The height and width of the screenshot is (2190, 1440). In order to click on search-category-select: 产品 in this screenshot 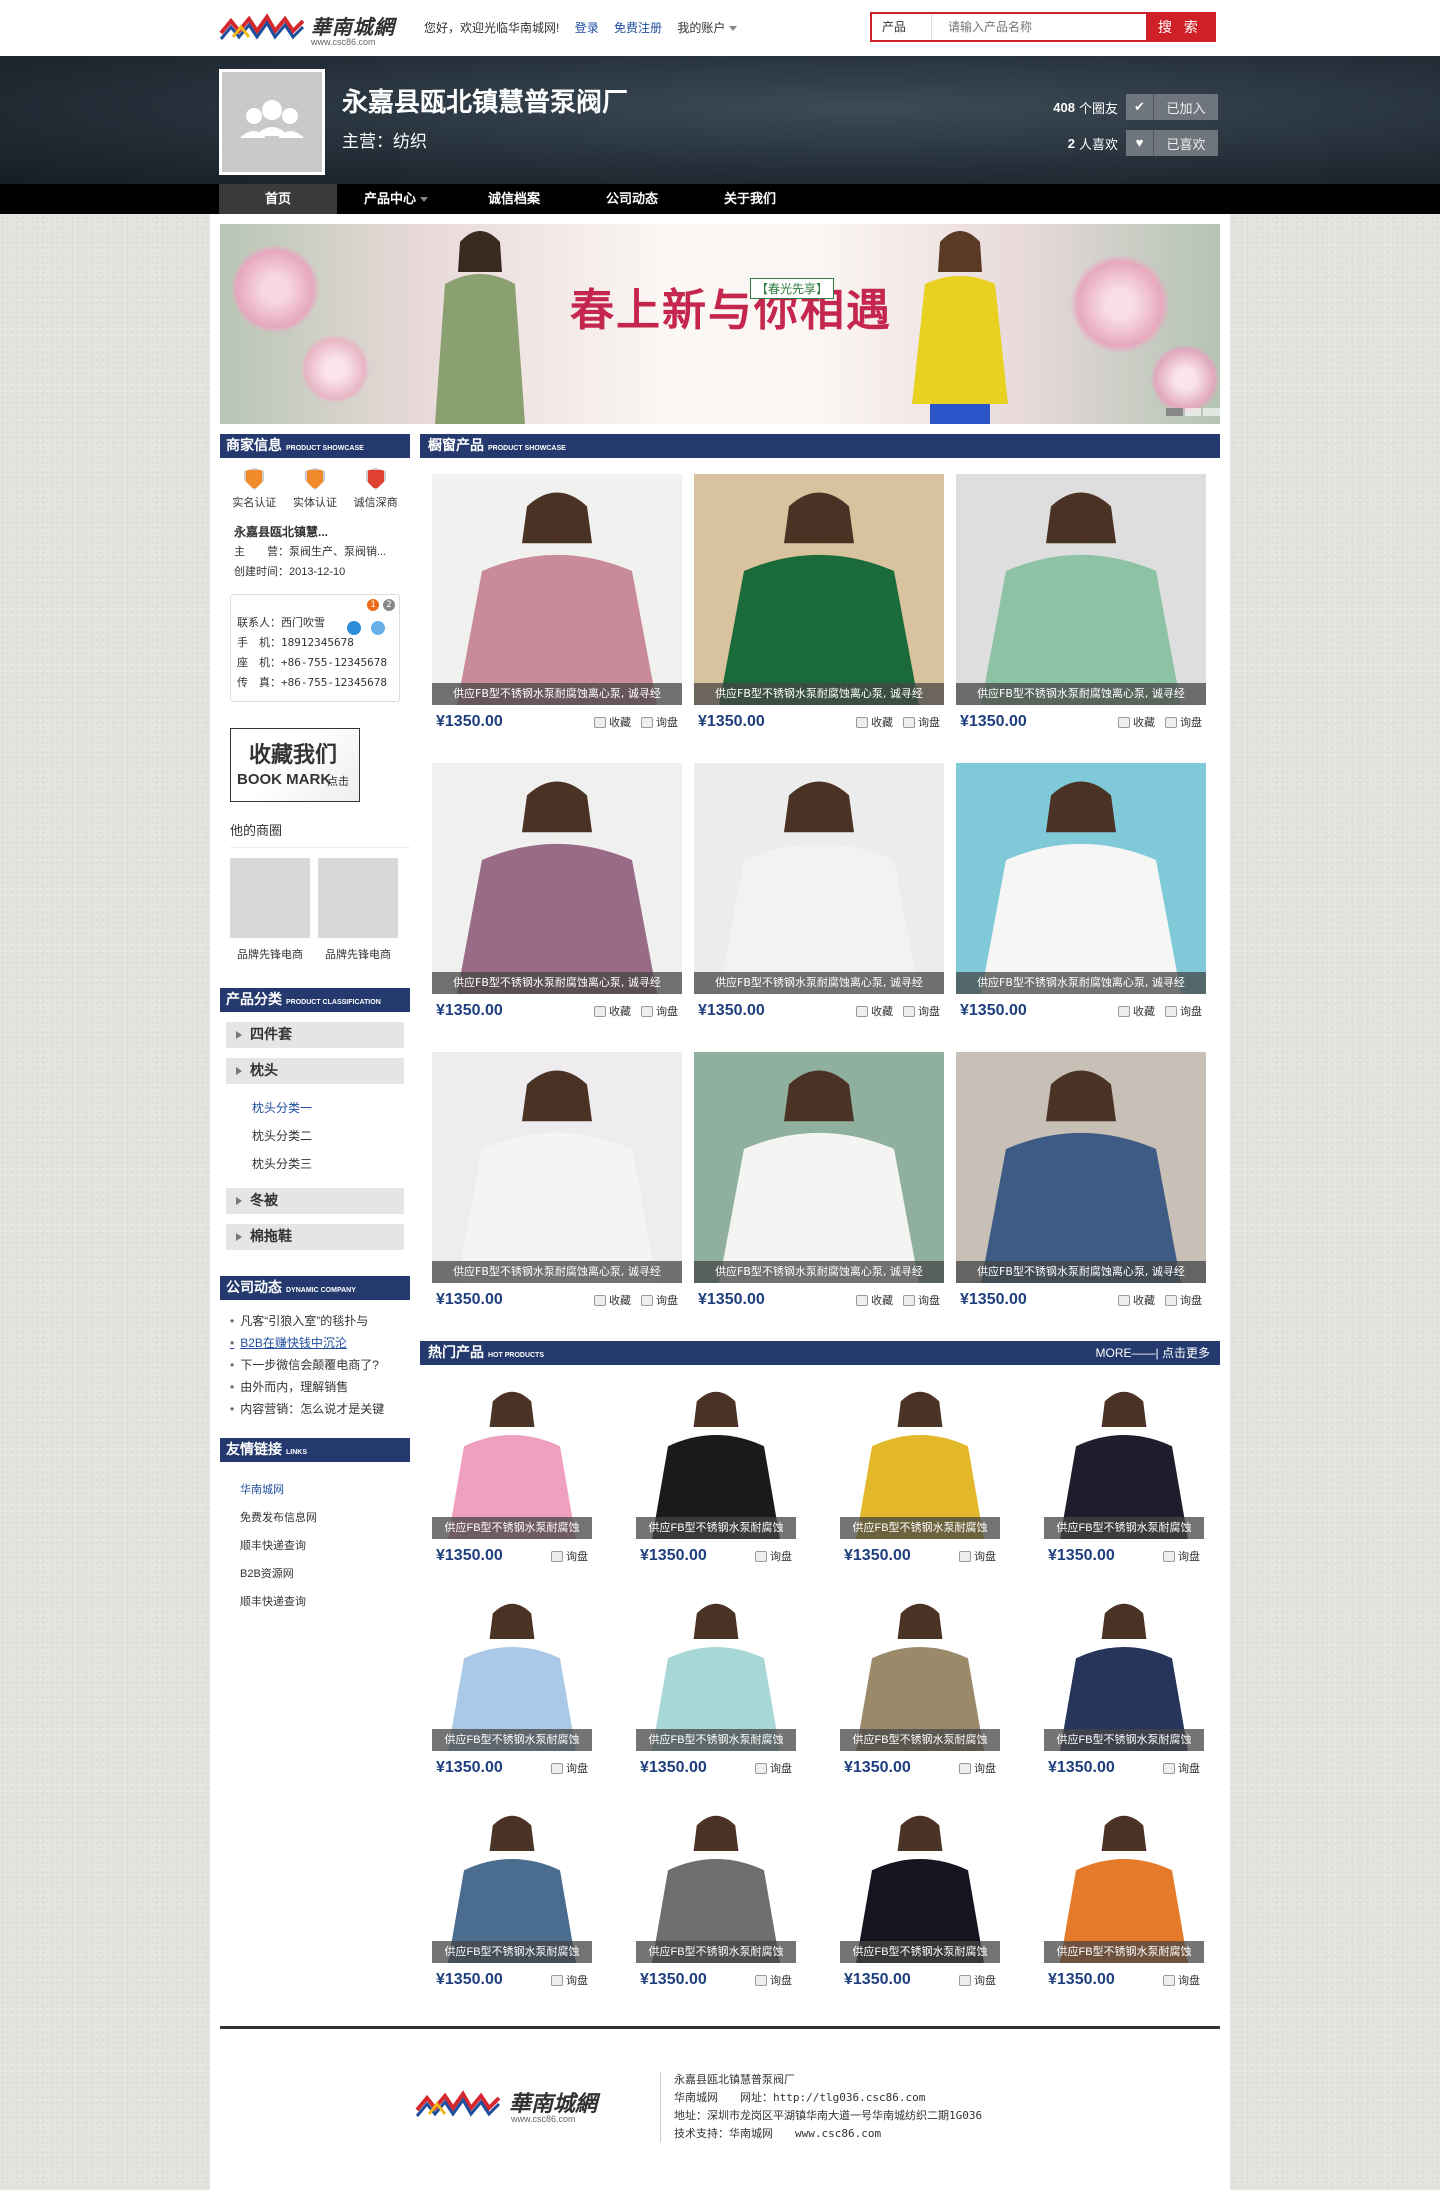, I will do `click(902, 27)`.